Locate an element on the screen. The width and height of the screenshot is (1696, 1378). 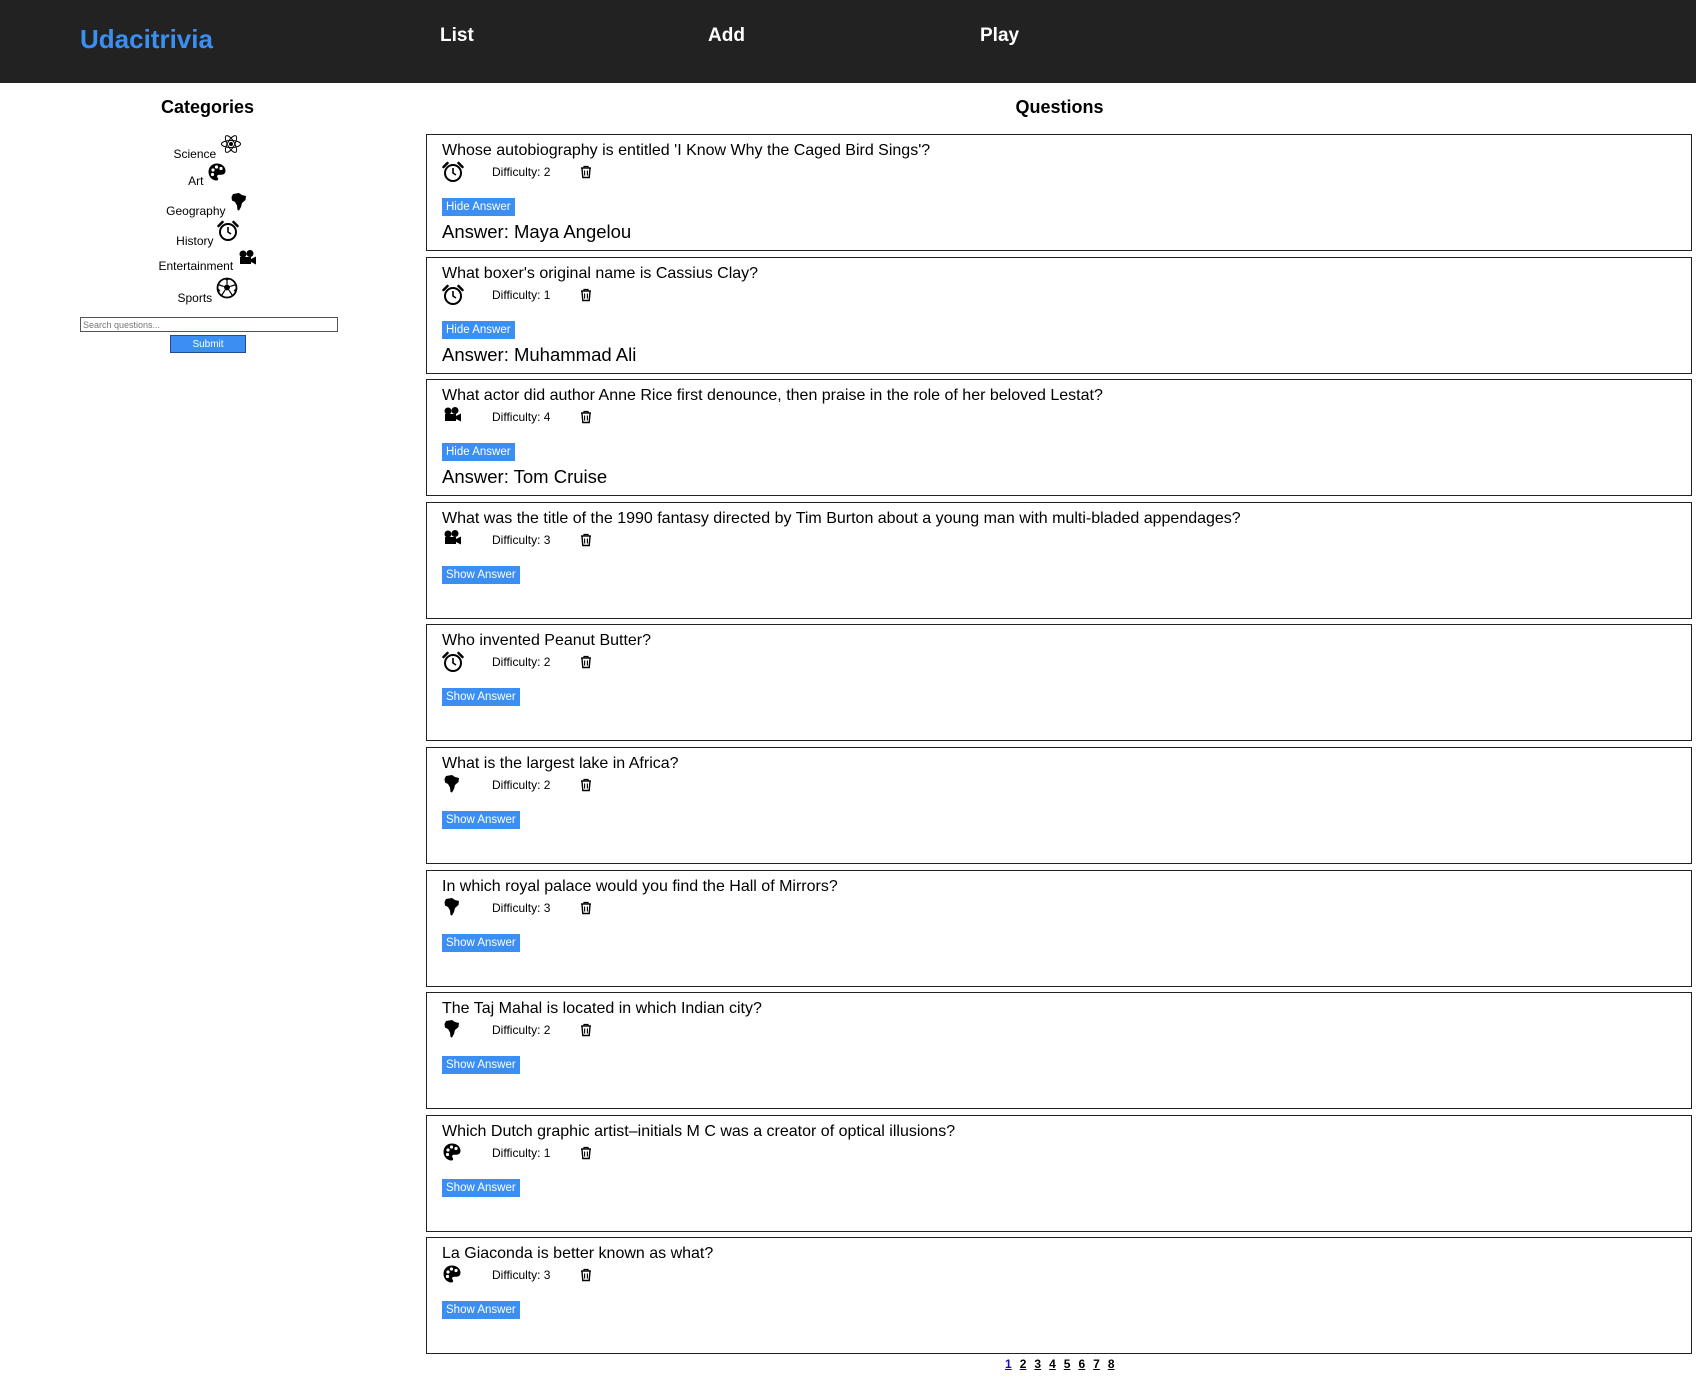
category-label: Sports is located at coordinates (195, 298).